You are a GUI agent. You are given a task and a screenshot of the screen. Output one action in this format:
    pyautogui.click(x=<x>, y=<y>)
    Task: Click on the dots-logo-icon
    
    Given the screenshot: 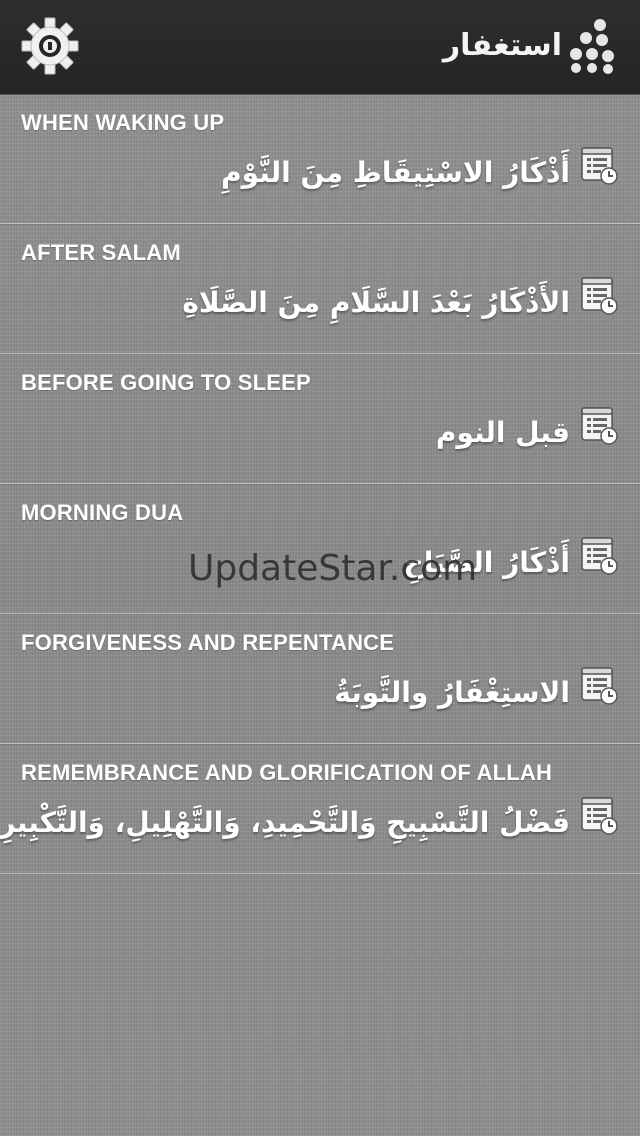 What is the action you would take?
    pyautogui.click(x=592, y=46)
    